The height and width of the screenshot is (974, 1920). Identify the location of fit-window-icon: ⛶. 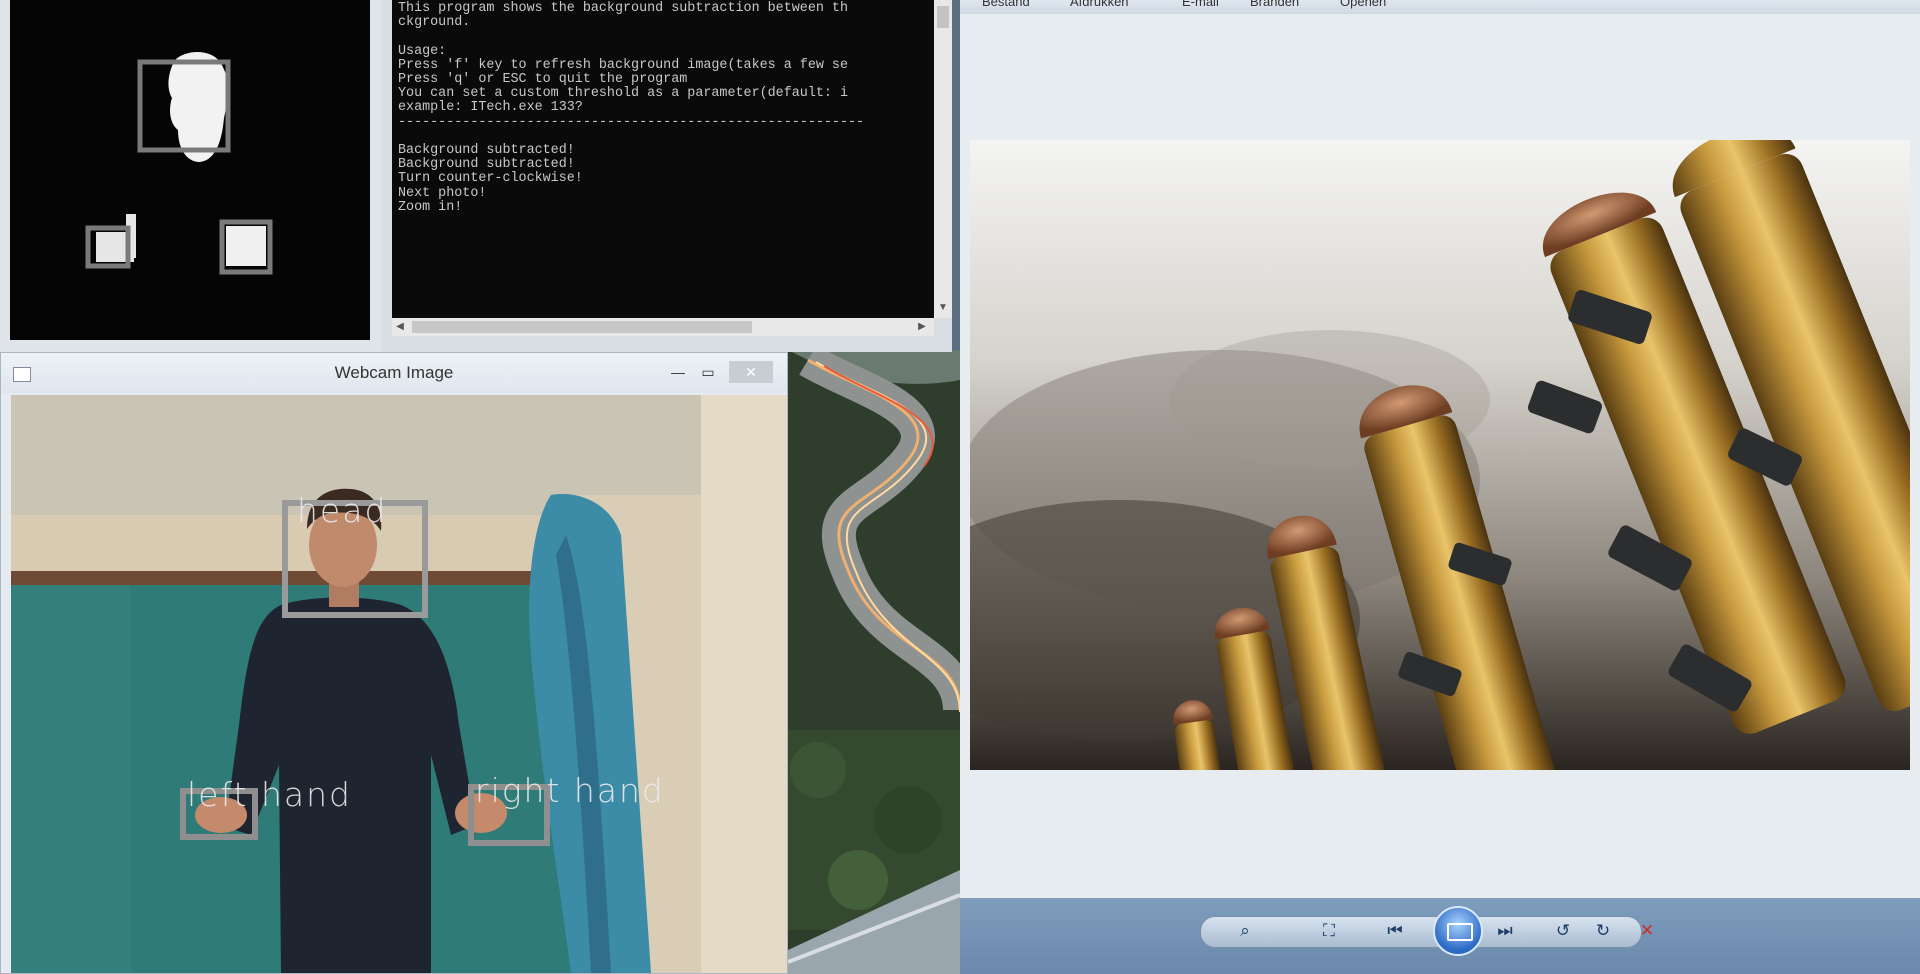
(1329, 931).